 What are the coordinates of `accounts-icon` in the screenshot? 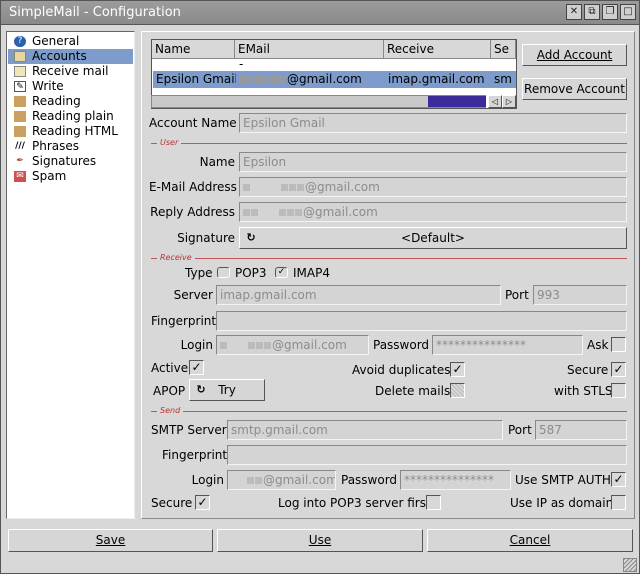 It's located at (20, 56).